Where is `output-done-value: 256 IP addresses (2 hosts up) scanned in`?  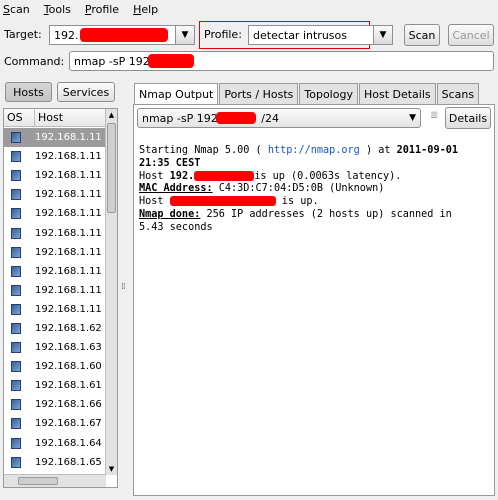 output-done-value: 256 IP addresses (2 hosts up) scanned in is located at coordinates (326, 214).